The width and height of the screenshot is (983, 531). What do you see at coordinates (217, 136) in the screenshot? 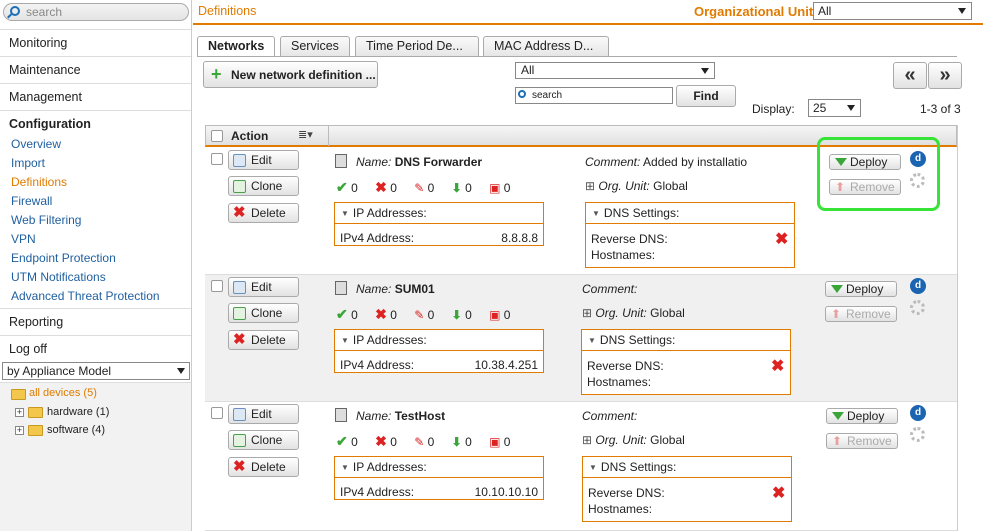
I see `select-all-checkbox` at bounding box center [217, 136].